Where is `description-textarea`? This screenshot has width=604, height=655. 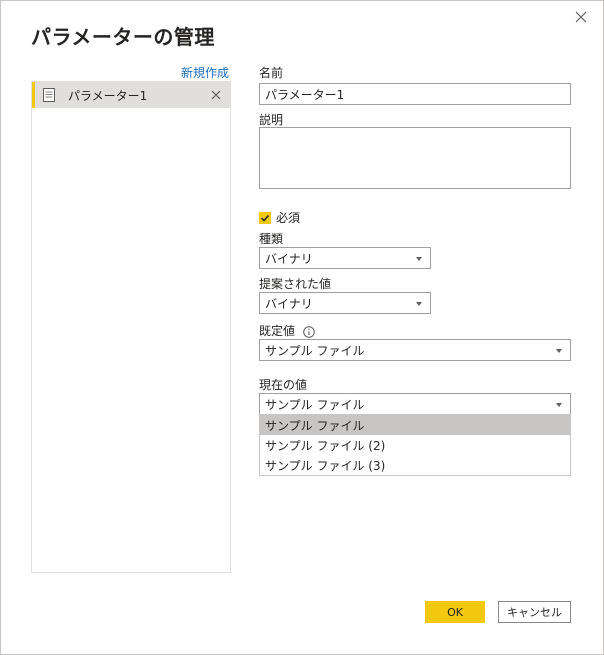 description-textarea is located at coordinates (415, 158).